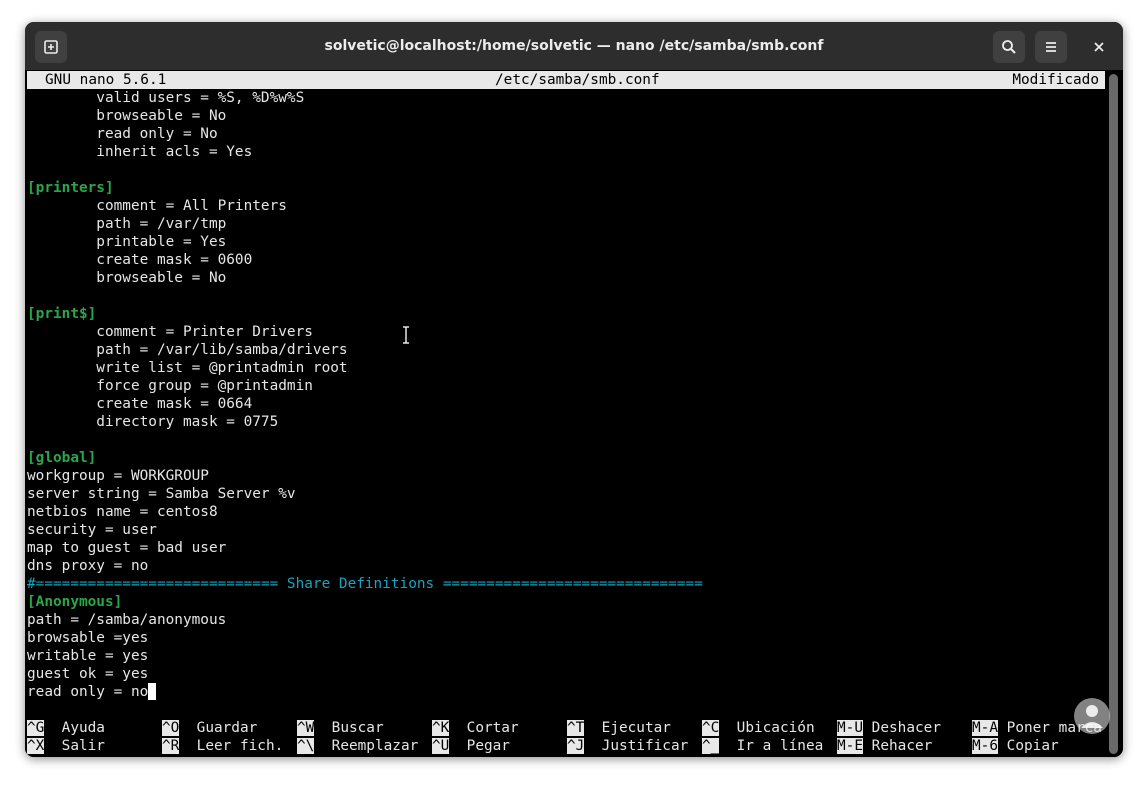 The width and height of the screenshot is (1148, 785). What do you see at coordinates (471, 746) in the screenshot?
I see `shortcut-pegar: ^U Pegar` at bounding box center [471, 746].